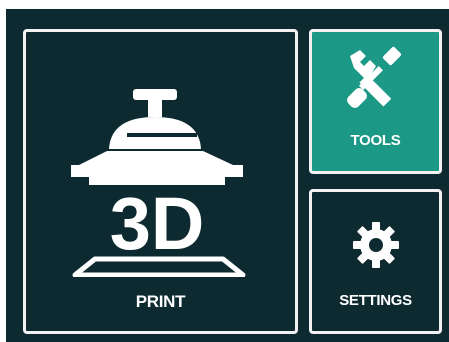 This screenshot has height=342, width=449. I want to click on tools-label: TOOLS, so click(375, 140).